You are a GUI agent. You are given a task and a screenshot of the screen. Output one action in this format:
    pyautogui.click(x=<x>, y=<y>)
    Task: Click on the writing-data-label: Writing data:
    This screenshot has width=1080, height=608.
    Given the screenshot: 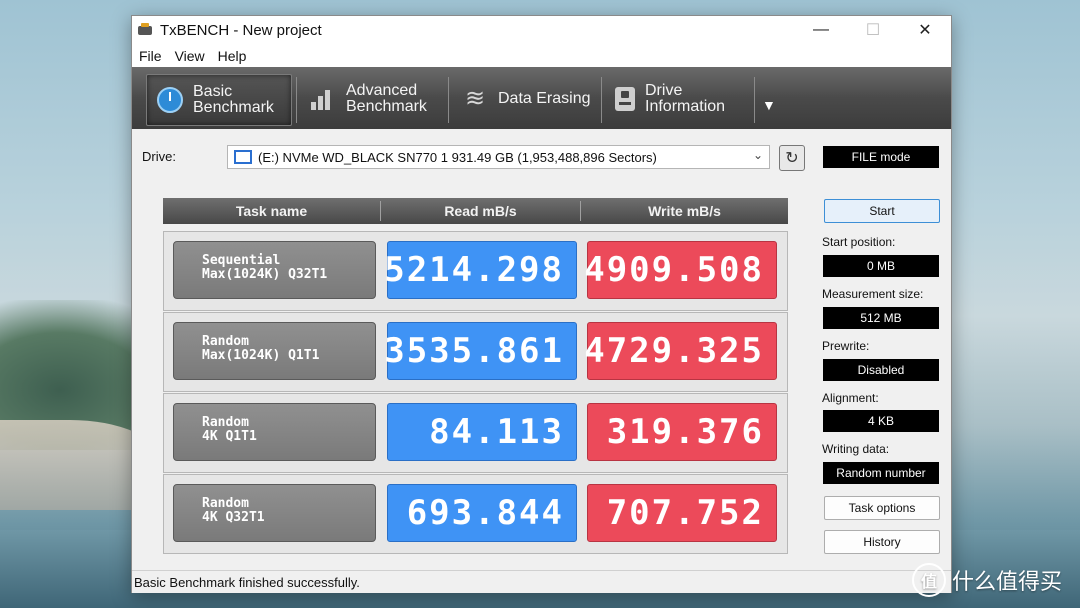 What is the action you would take?
    pyautogui.click(x=856, y=449)
    